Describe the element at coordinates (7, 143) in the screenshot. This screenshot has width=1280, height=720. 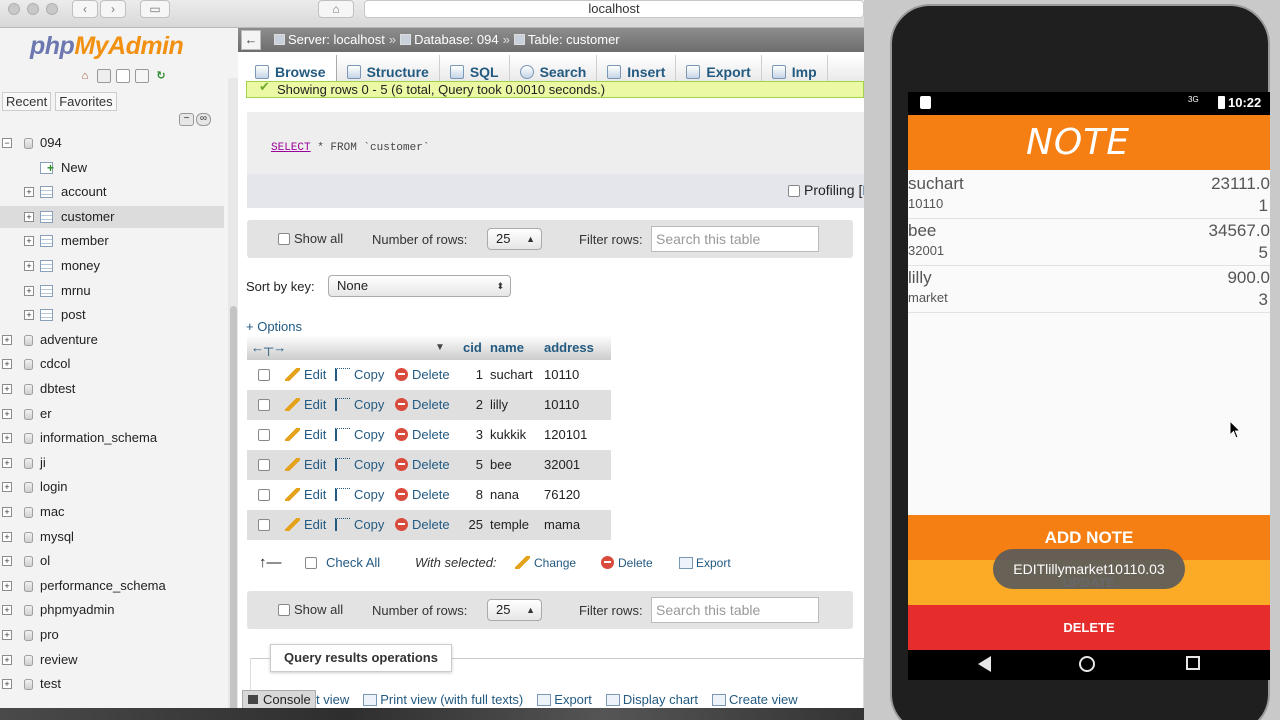
I see `collapse-icon: −` at that location.